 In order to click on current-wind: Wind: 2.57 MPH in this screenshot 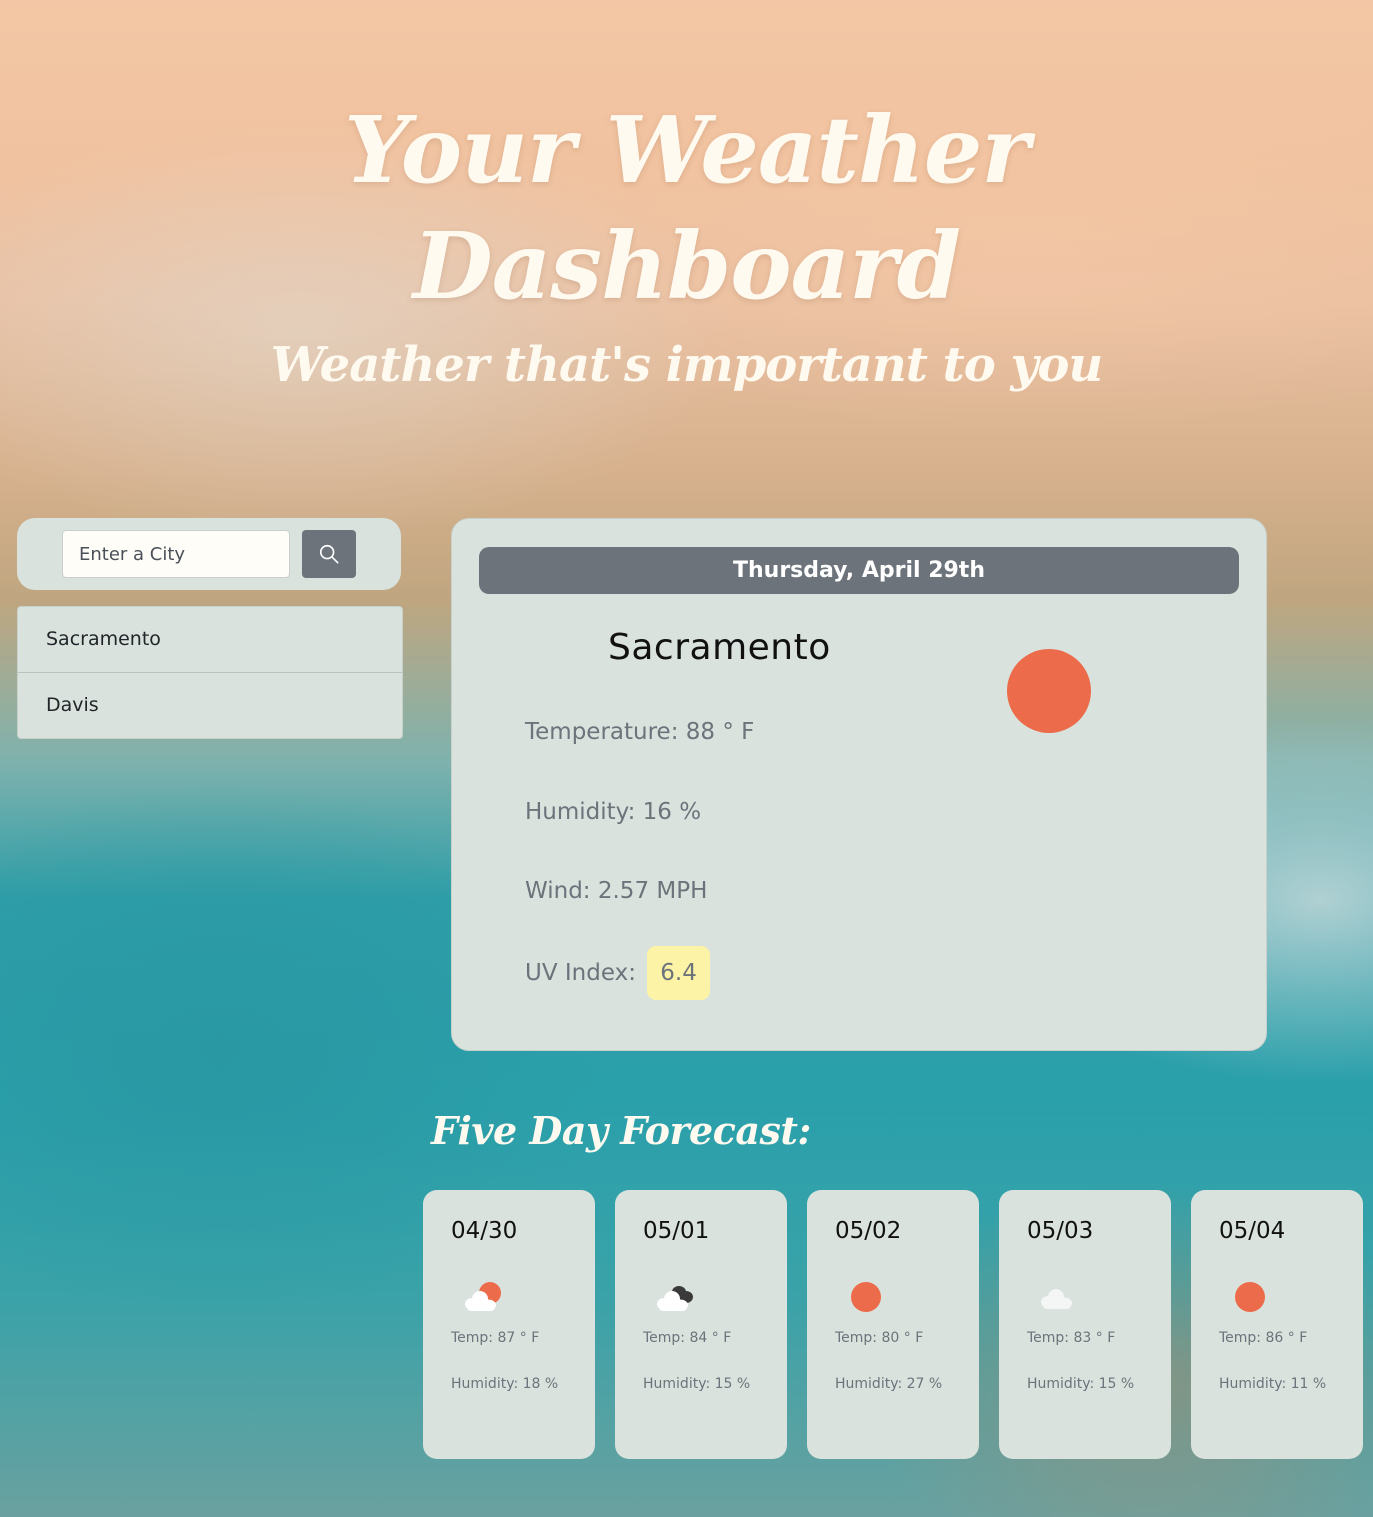, I will do `click(616, 891)`.